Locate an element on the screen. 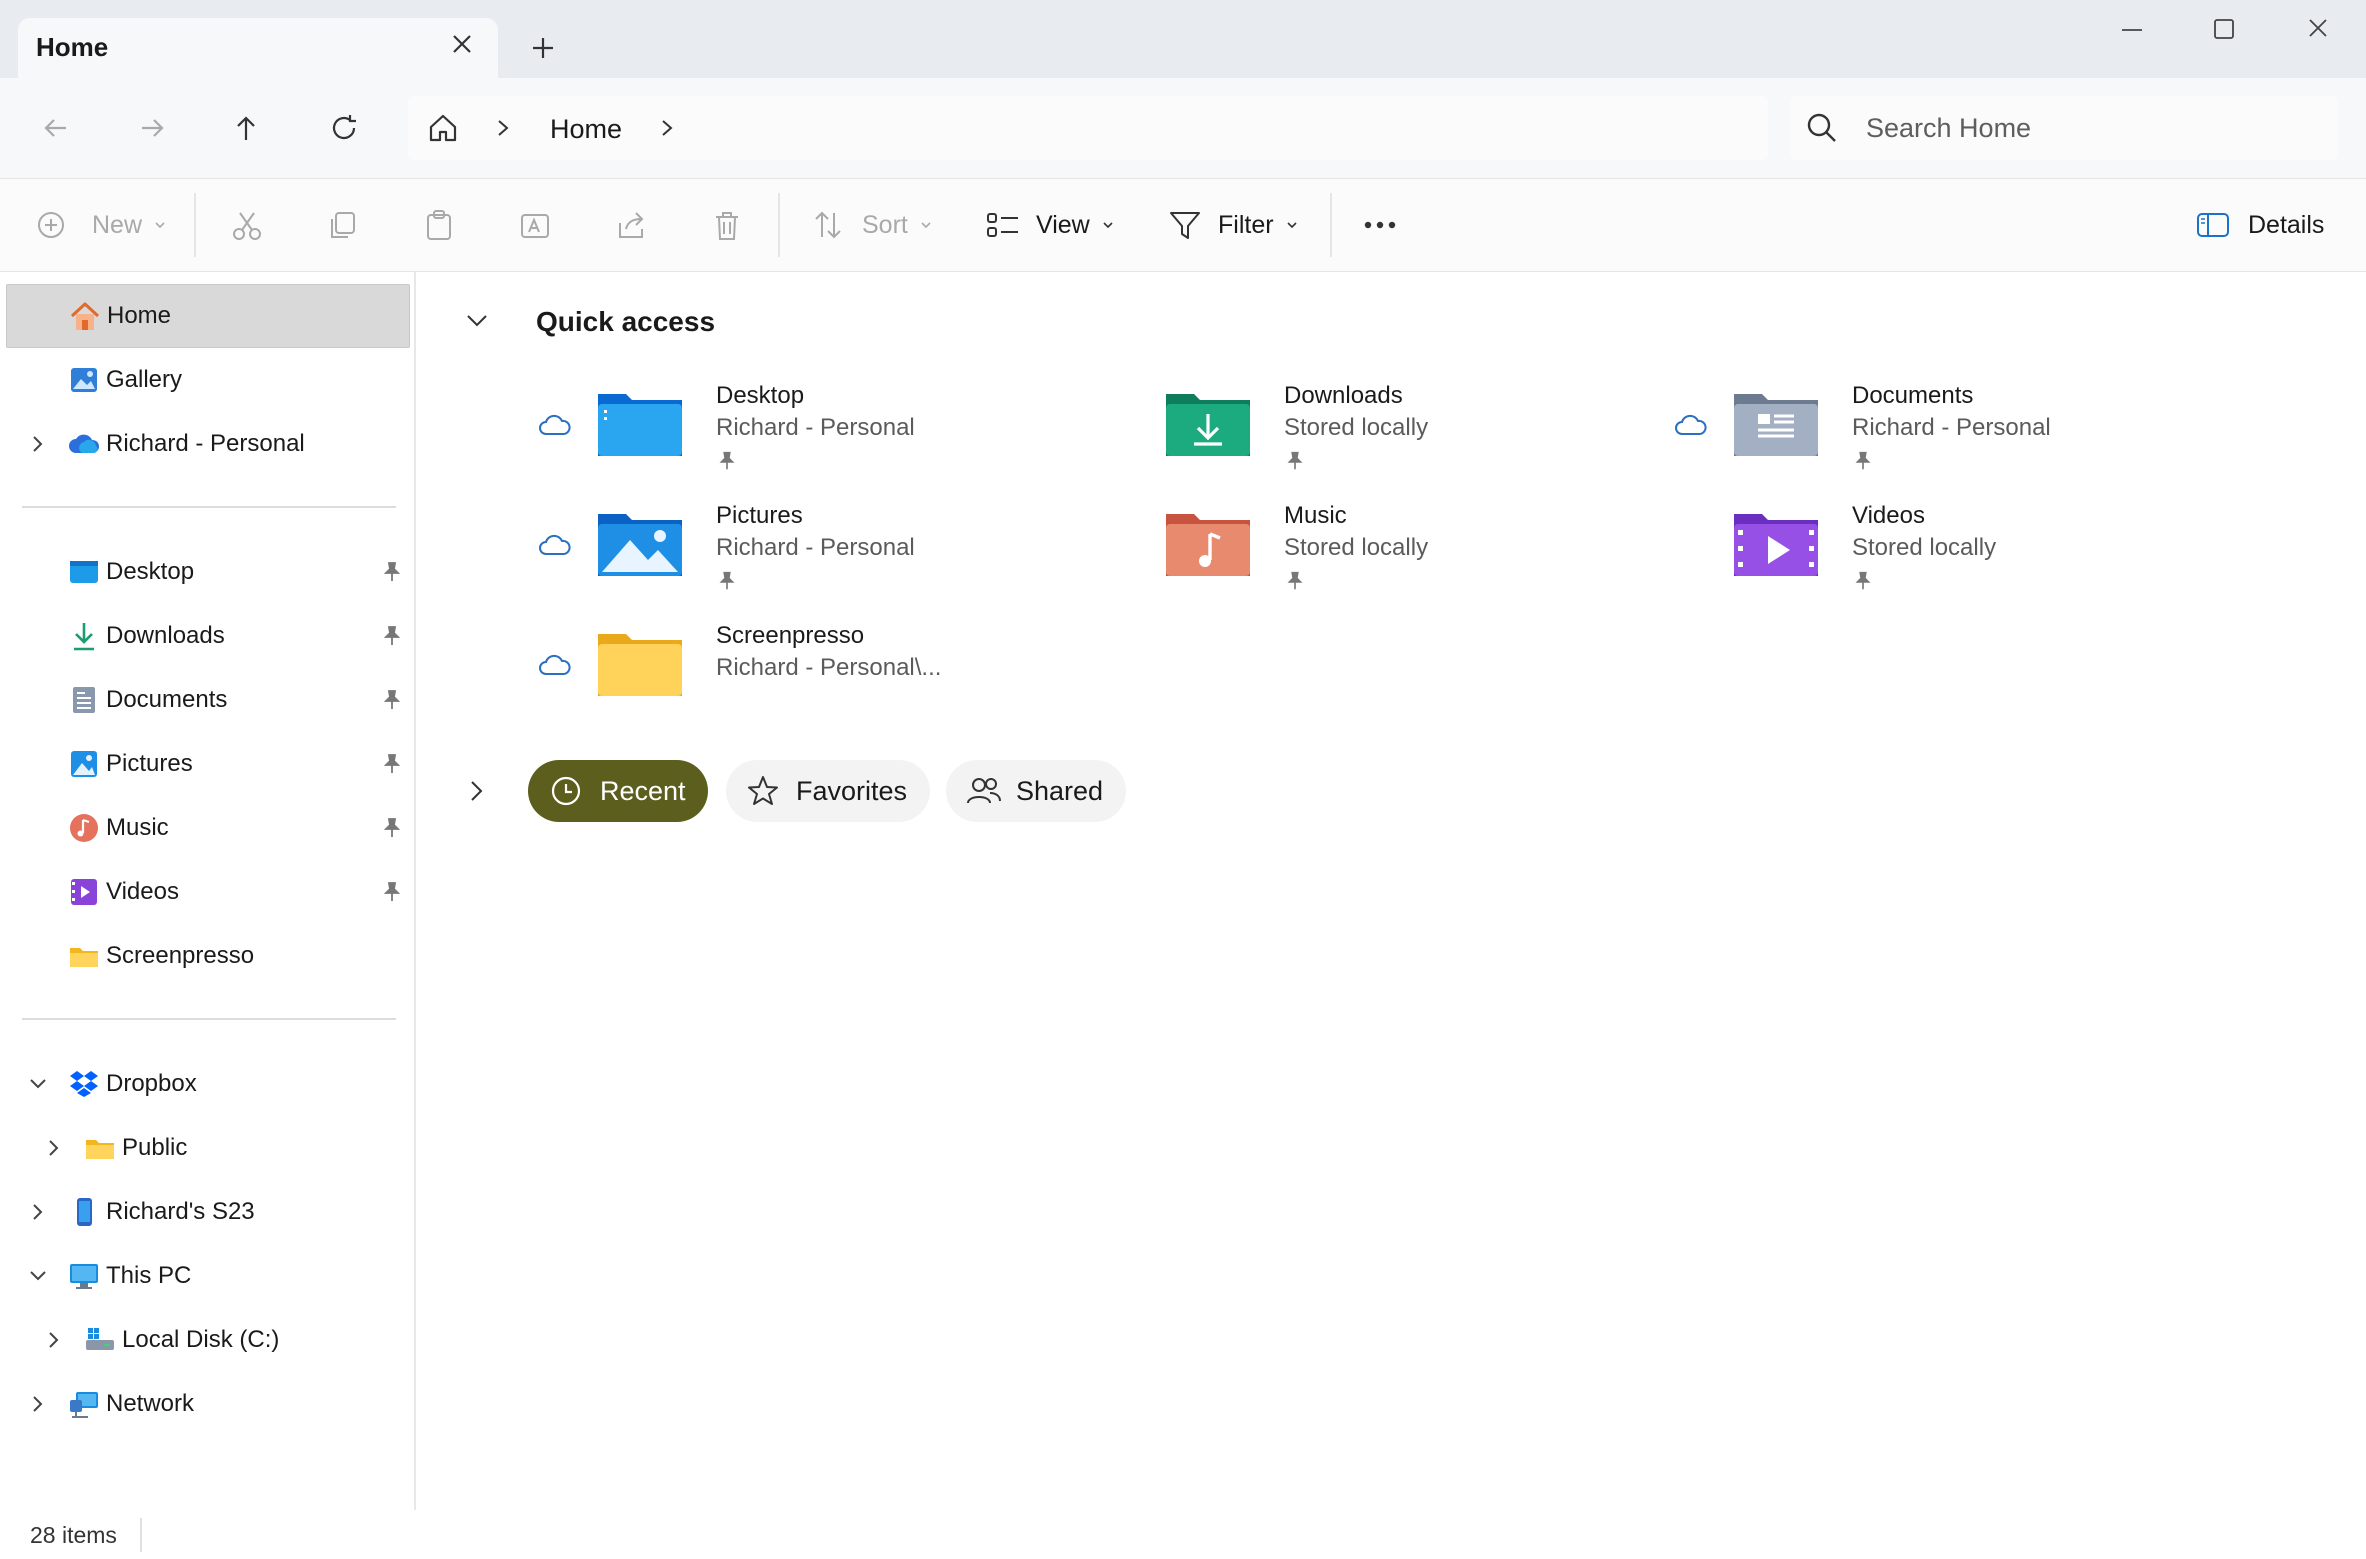 The width and height of the screenshot is (2366, 1559). favorites-filter-button: Favorites is located at coordinates (828, 791).